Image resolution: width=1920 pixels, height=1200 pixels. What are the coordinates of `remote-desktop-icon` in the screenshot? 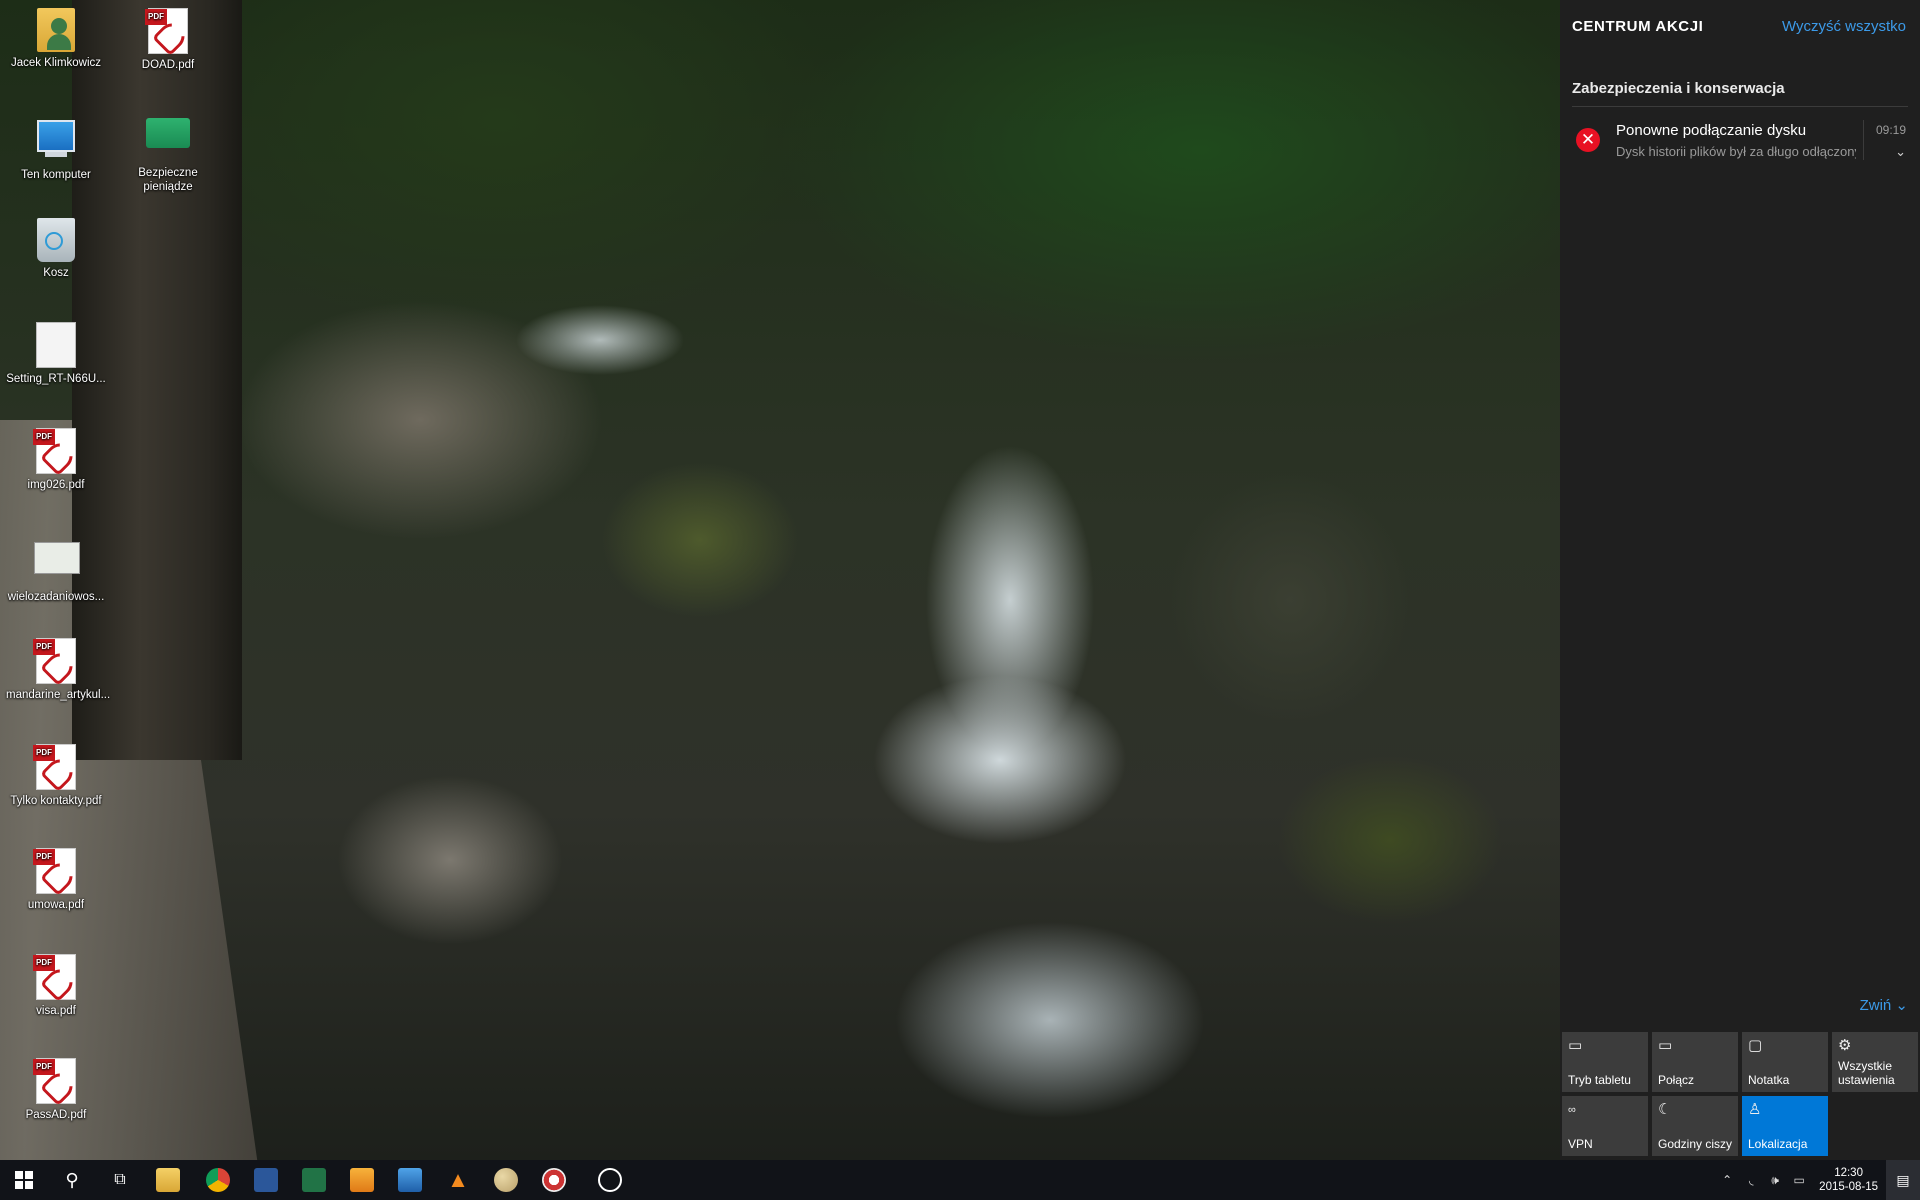 It's located at (410, 1180).